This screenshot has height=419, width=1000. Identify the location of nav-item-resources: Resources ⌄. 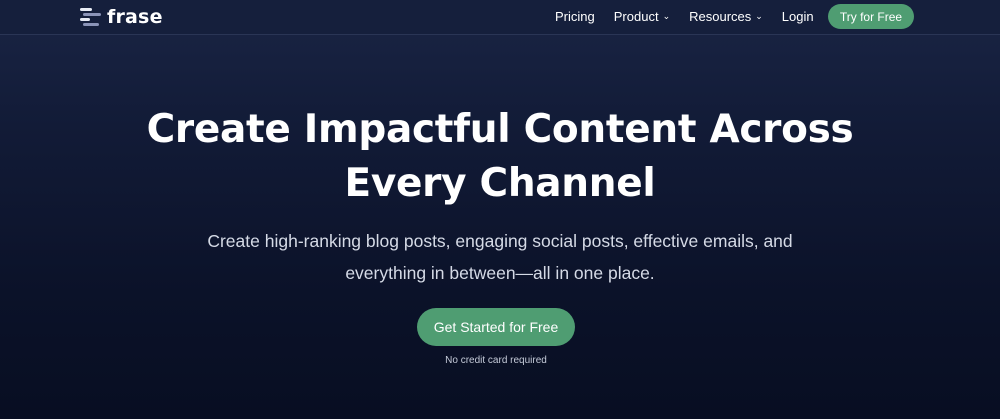
(726, 16).